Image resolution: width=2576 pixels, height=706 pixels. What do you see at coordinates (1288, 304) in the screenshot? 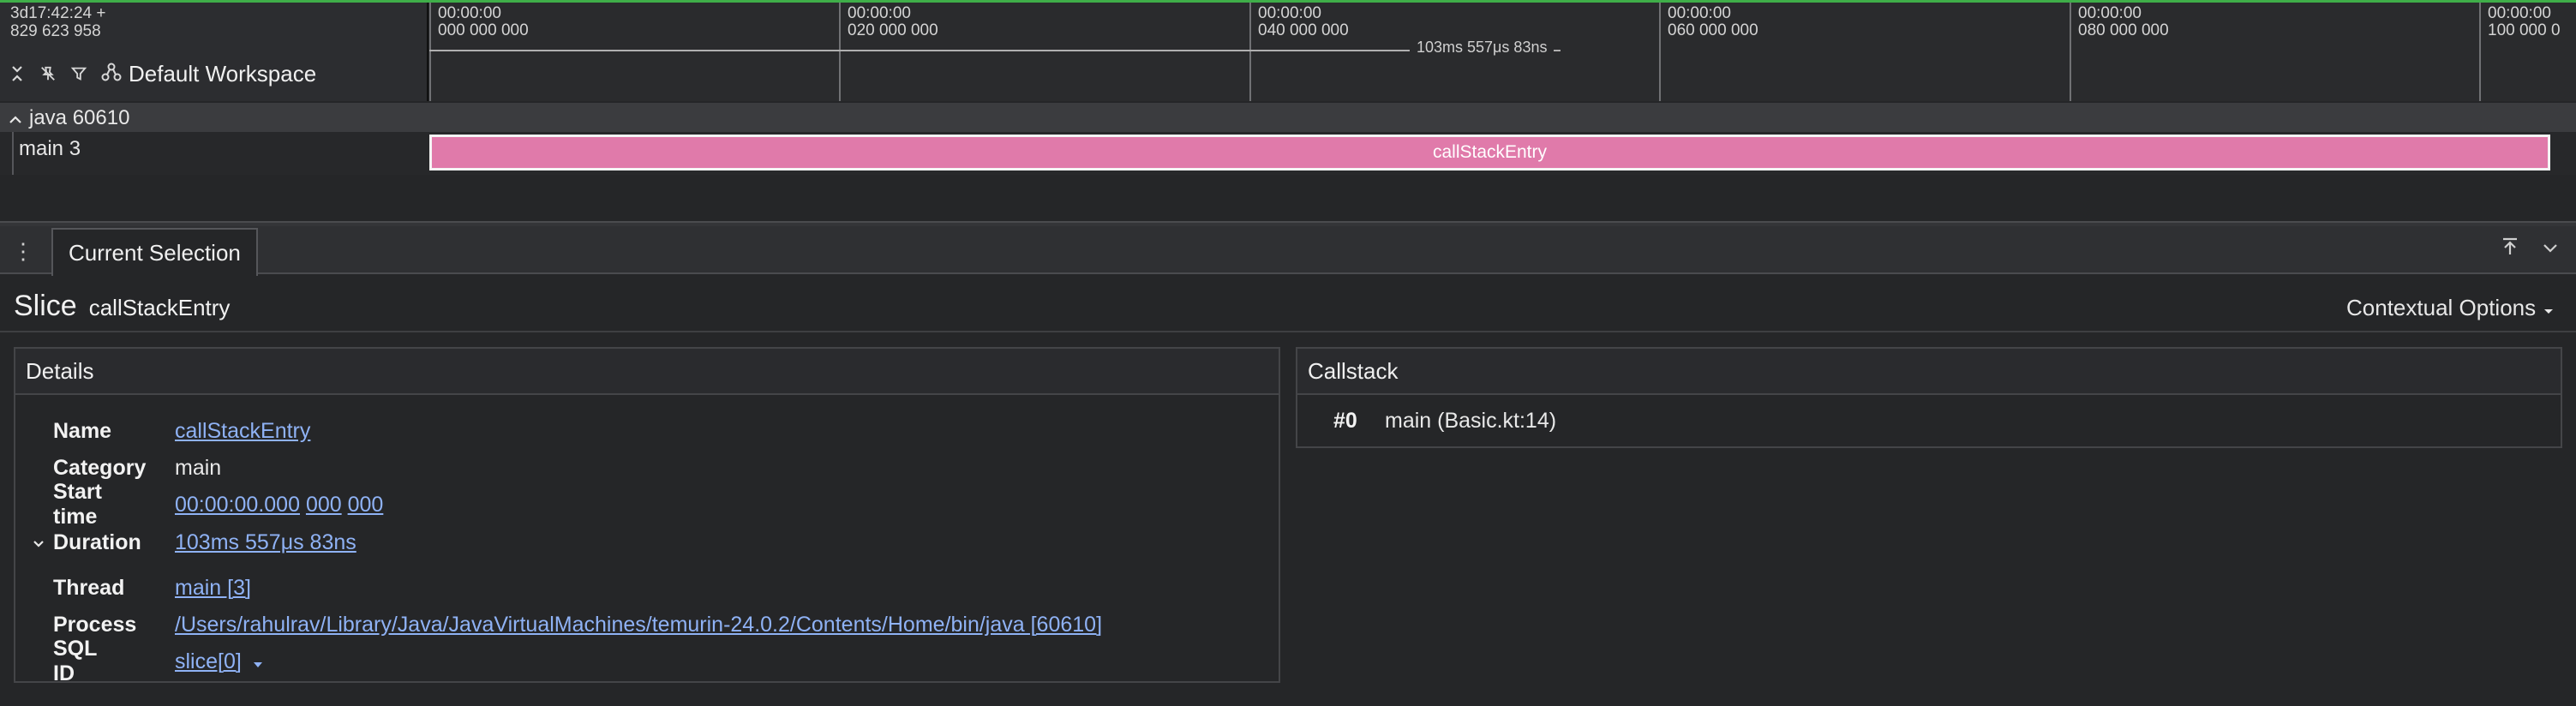
I see `selection-header` at bounding box center [1288, 304].